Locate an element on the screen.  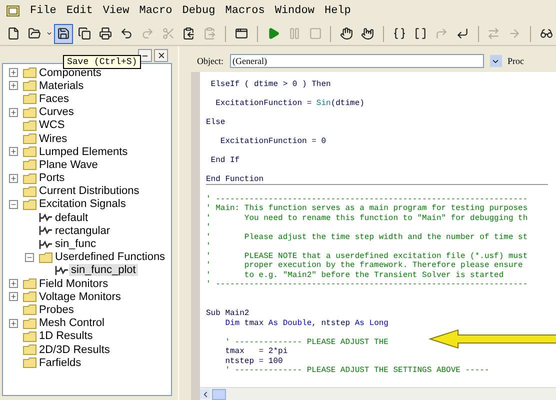
pause-icon is located at coordinates (294, 33).